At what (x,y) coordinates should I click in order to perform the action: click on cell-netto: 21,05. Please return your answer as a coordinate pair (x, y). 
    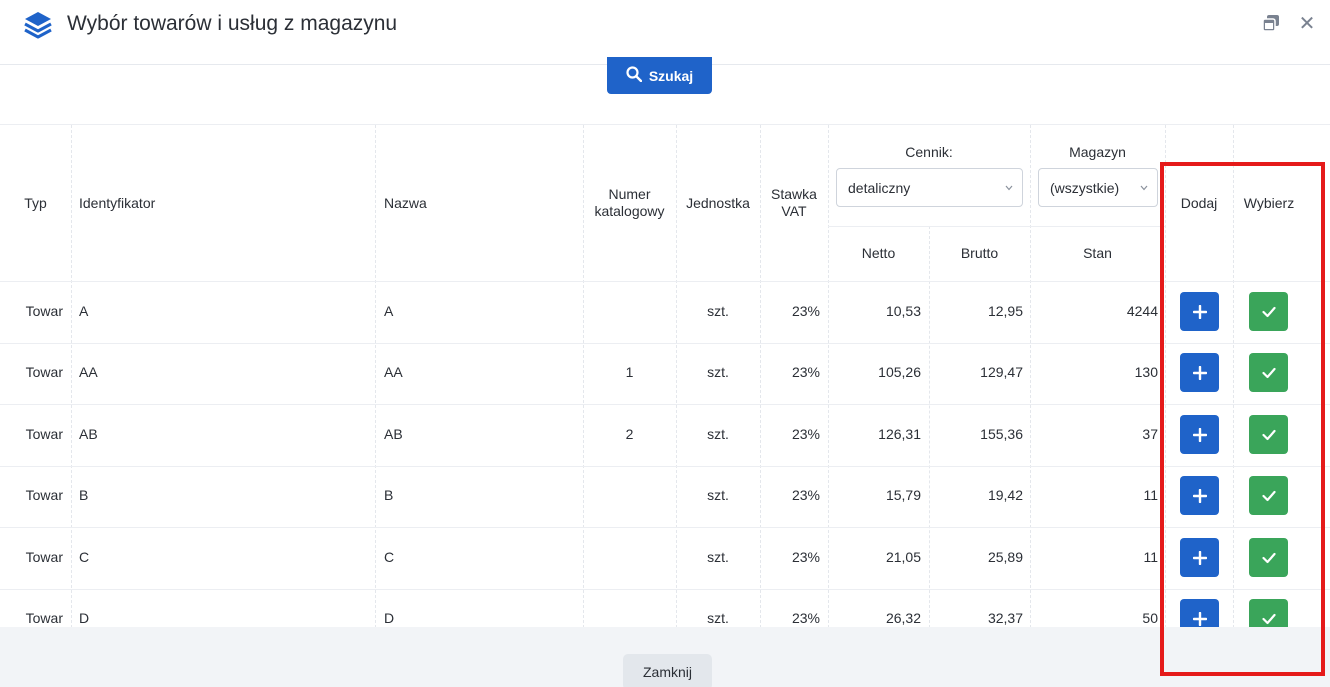
    Looking at the image, I should click on (903, 557).